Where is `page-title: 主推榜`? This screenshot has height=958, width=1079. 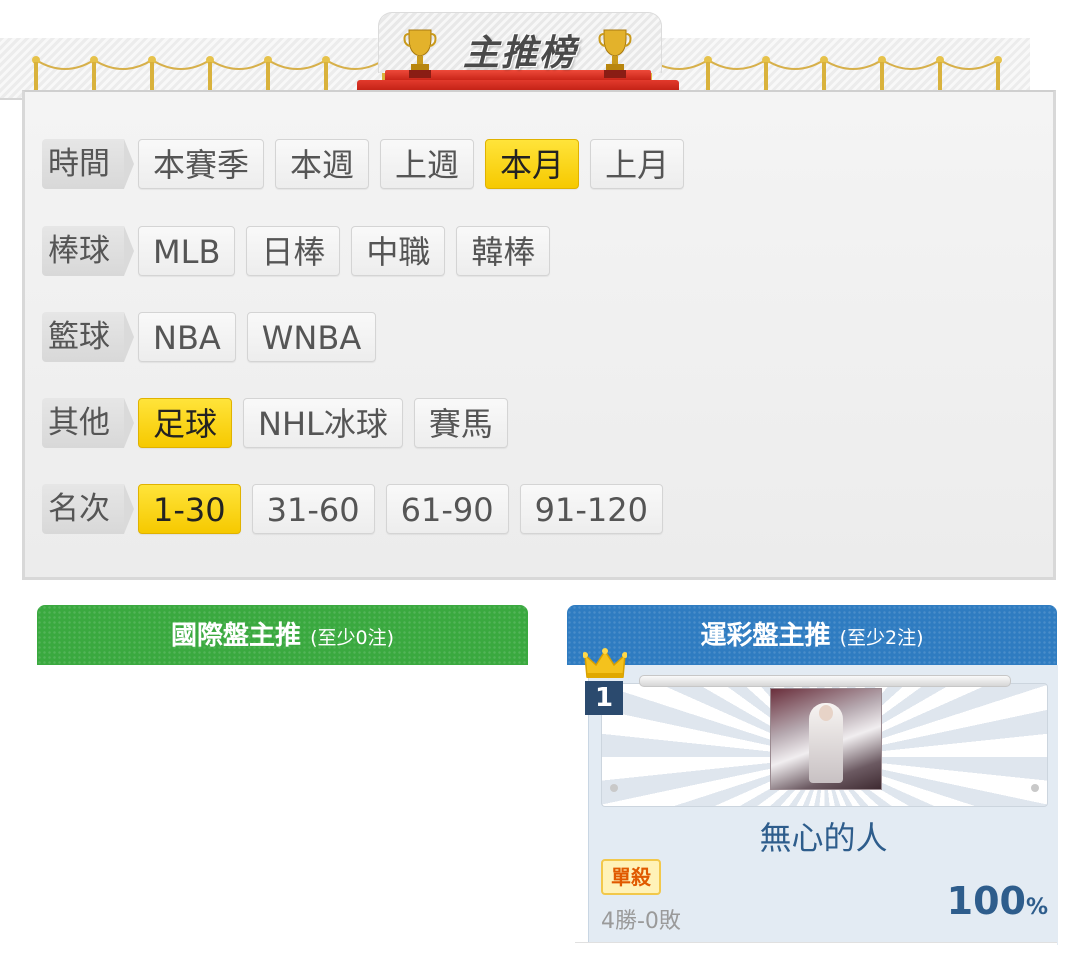
page-title: 主推榜 is located at coordinates (519, 53).